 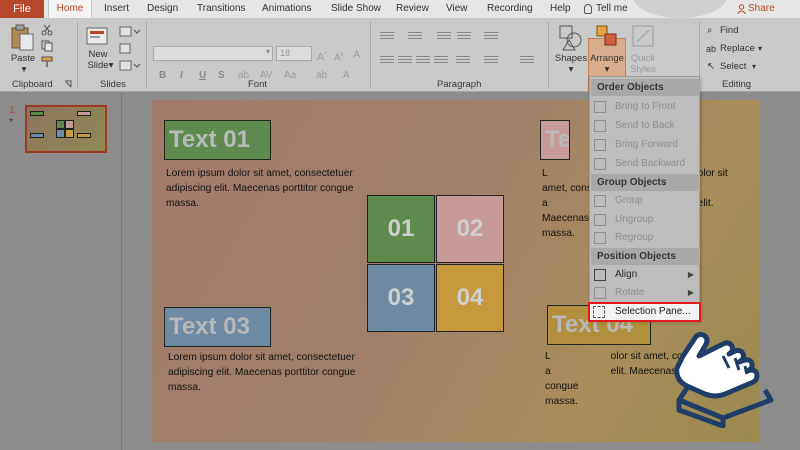 I want to click on shrink-font-icon: Av, so click(x=339, y=56).